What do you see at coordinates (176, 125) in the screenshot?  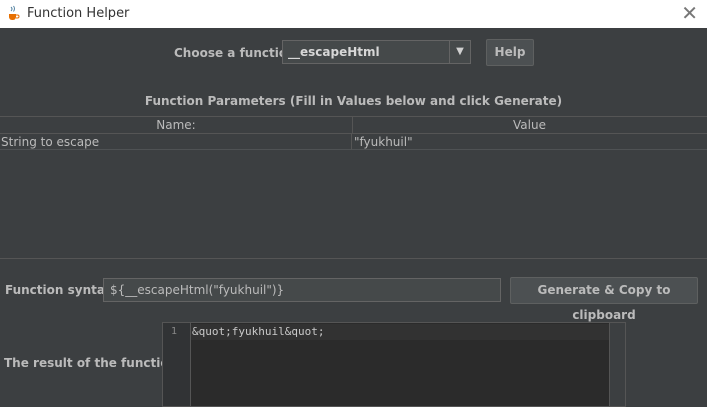 I see `column-header-name: Name:` at bounding box center [176, 125].